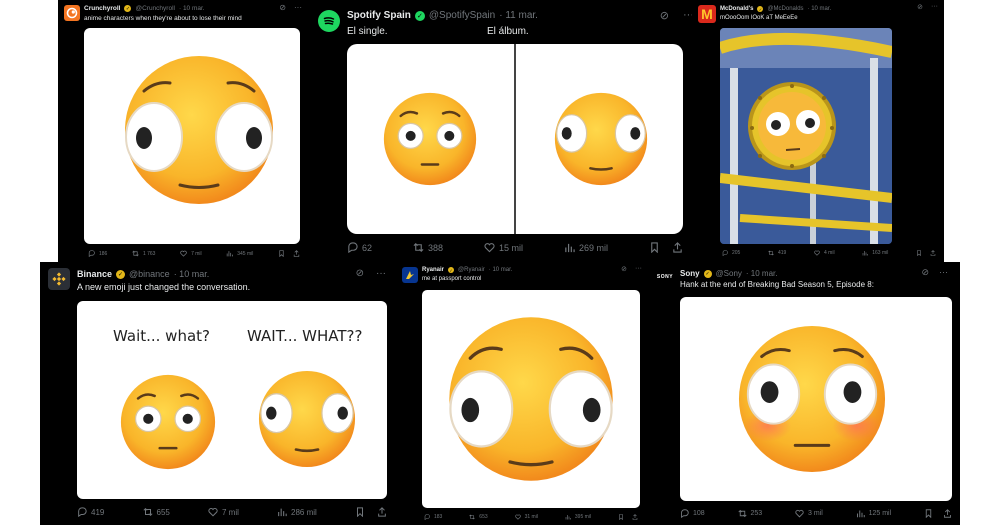  Describe the element at coordinates (90, 512) in the screenshot. I see `reply-button: 419` at that location.